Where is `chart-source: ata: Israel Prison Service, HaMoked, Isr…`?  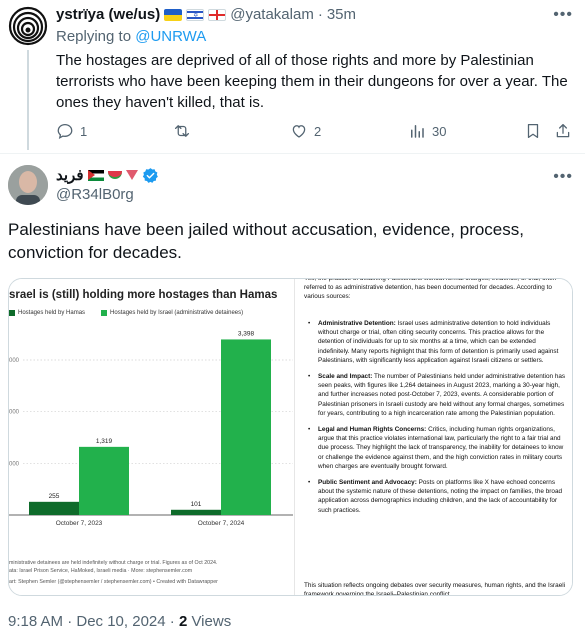
chart-source: ata: Israel Prison Service, HaMoked, Isr… is located at coordinates (101, 571).